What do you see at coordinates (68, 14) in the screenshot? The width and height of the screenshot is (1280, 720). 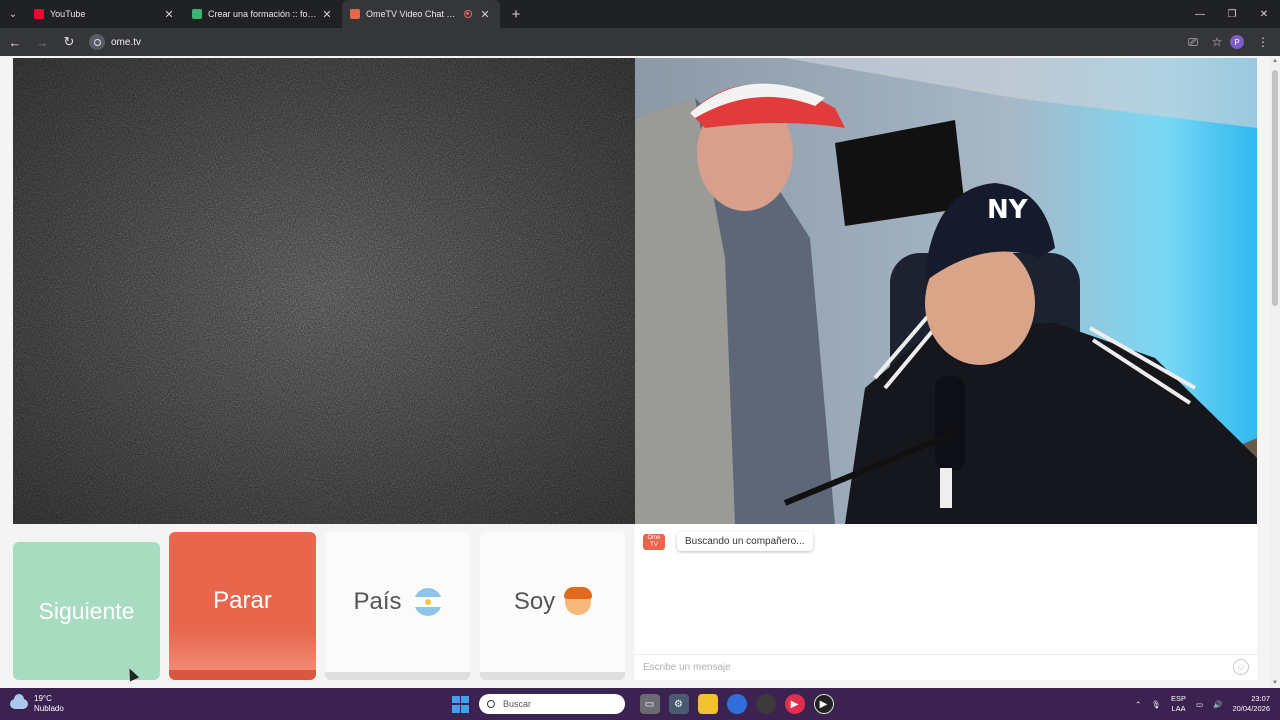 I see `tab-title: YouTube` at bounding box center [68, 14].